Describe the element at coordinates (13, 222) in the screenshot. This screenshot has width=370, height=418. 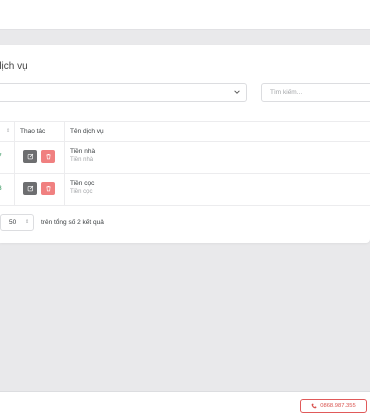
I see `page-size-value: 50` at that location.